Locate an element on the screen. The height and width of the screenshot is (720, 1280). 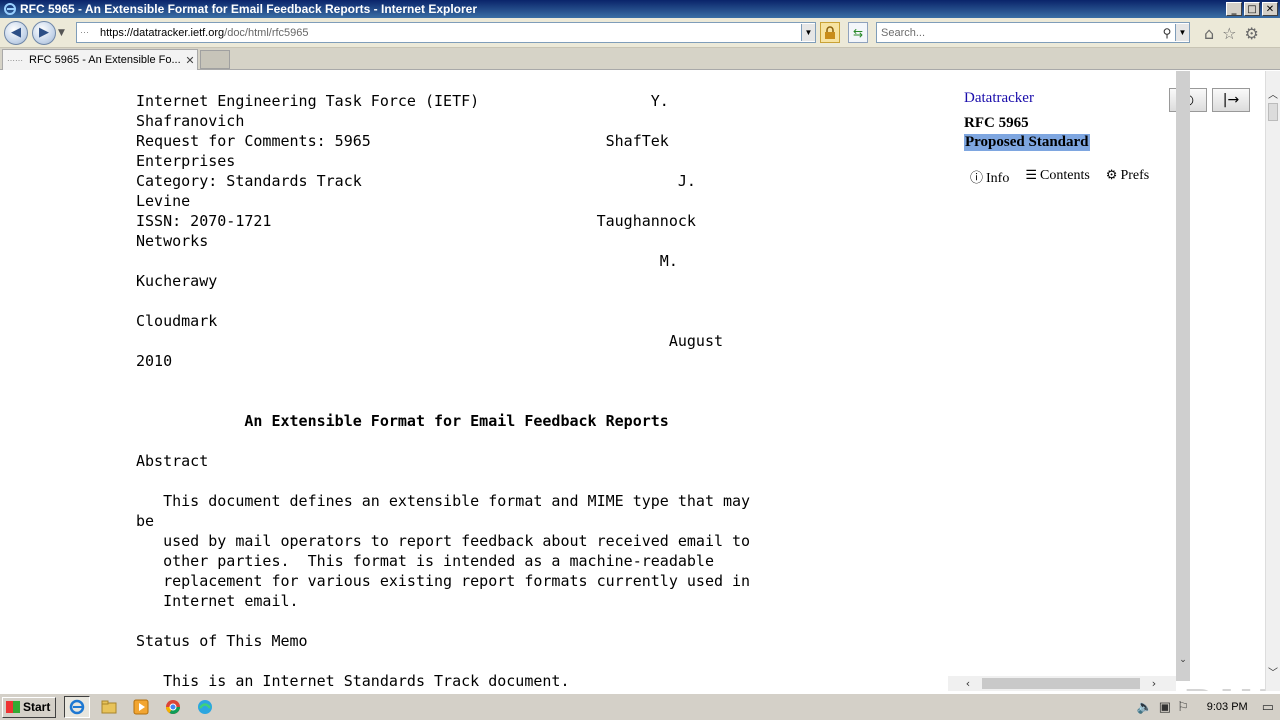
start-label: Start is located at coordinates (37, 707).